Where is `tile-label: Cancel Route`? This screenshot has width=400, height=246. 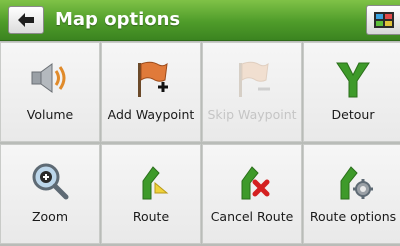 tile-label: Cancel Route is located at coordinates (252, 216).